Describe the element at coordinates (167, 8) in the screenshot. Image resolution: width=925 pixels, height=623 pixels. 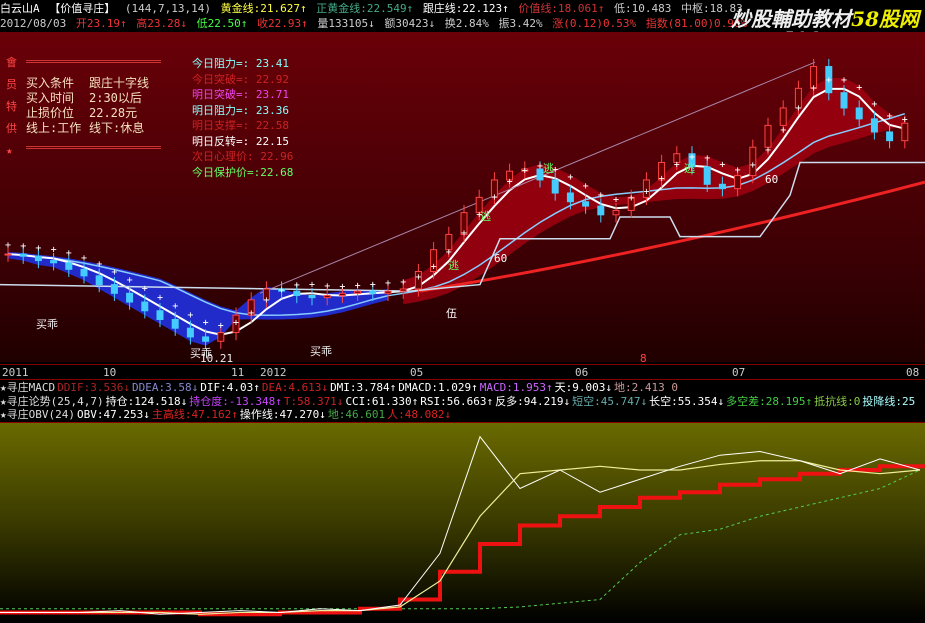
I see `indicator-params: (144,7,13,14)` at that location.